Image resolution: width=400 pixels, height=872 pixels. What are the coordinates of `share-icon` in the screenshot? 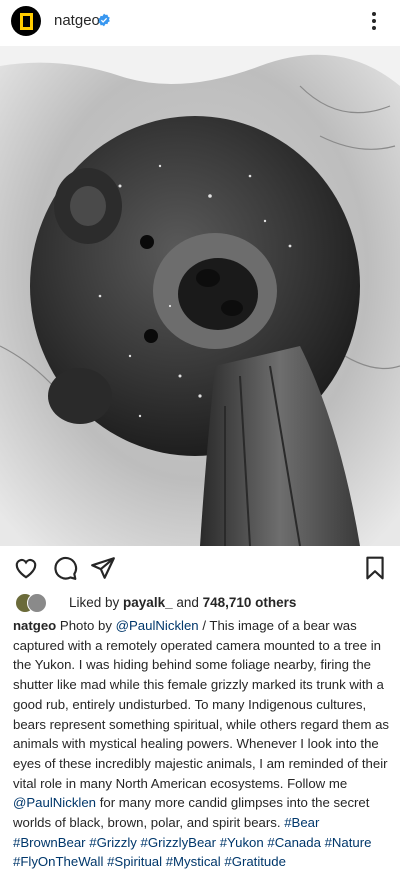 It's located at (103, 568).